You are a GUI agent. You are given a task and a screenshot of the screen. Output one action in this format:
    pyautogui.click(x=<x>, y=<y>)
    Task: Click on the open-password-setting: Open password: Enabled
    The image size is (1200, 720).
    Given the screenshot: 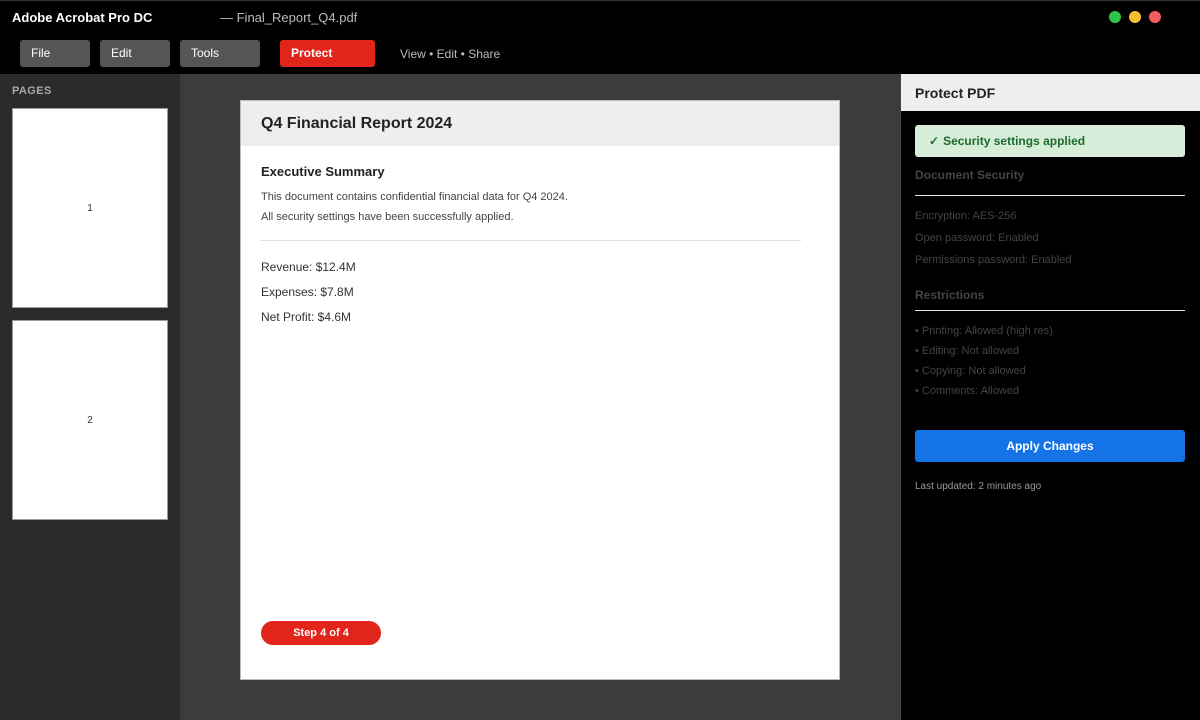 What is the action you would take?
    pyautogui.click(x=977, y=238)
    